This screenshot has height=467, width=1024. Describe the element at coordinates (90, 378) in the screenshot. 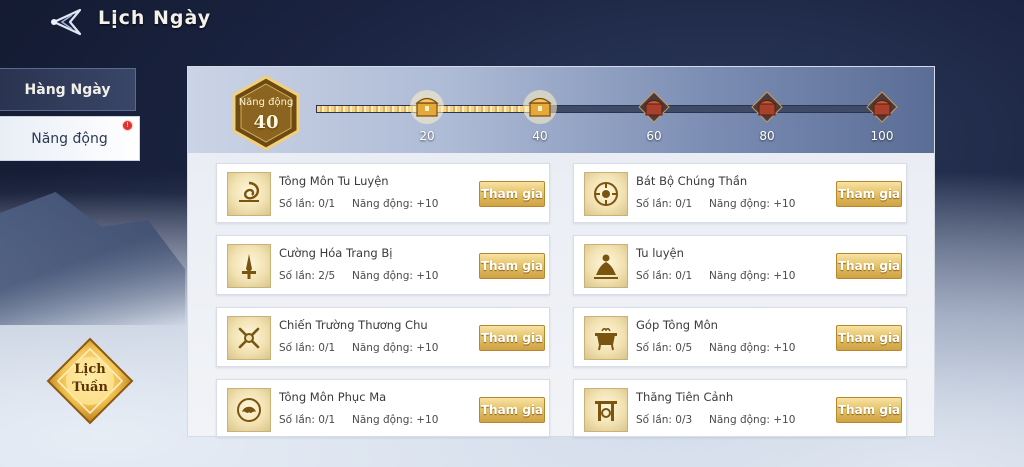

I see `weekly-calendar-label: Lịch Tuần` at that location.